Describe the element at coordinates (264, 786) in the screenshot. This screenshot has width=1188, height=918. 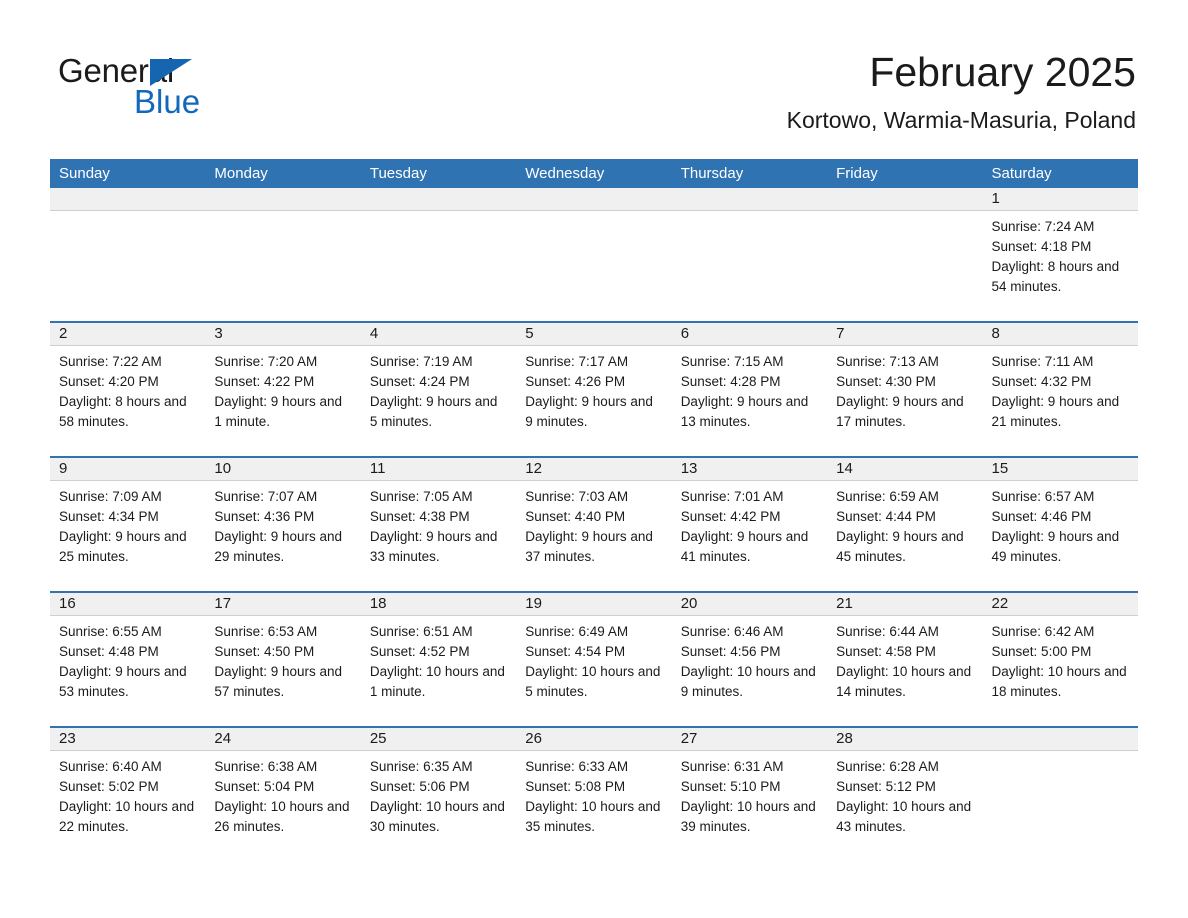
I see `sunset-text: Sunset: 5:04 PM` at that location.